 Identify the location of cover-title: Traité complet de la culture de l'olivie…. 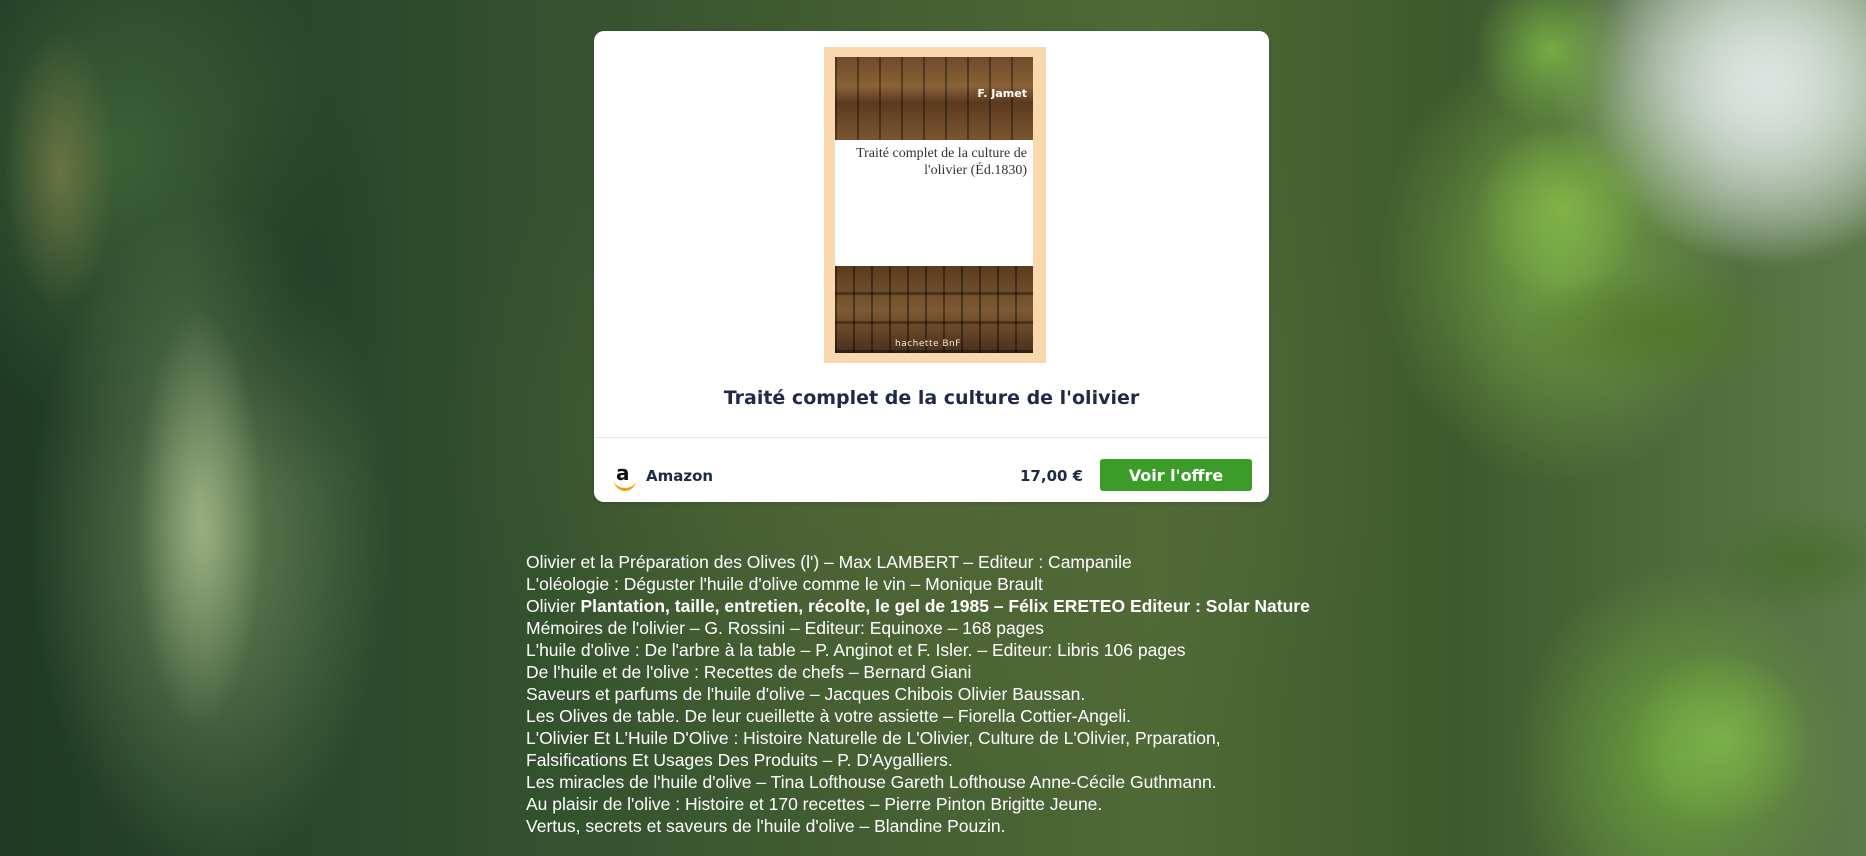
(941, 162).